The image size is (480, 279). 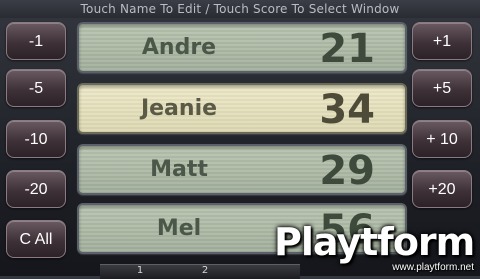 I want to click on minus-1-button: -1, so click(x=36, y=41).